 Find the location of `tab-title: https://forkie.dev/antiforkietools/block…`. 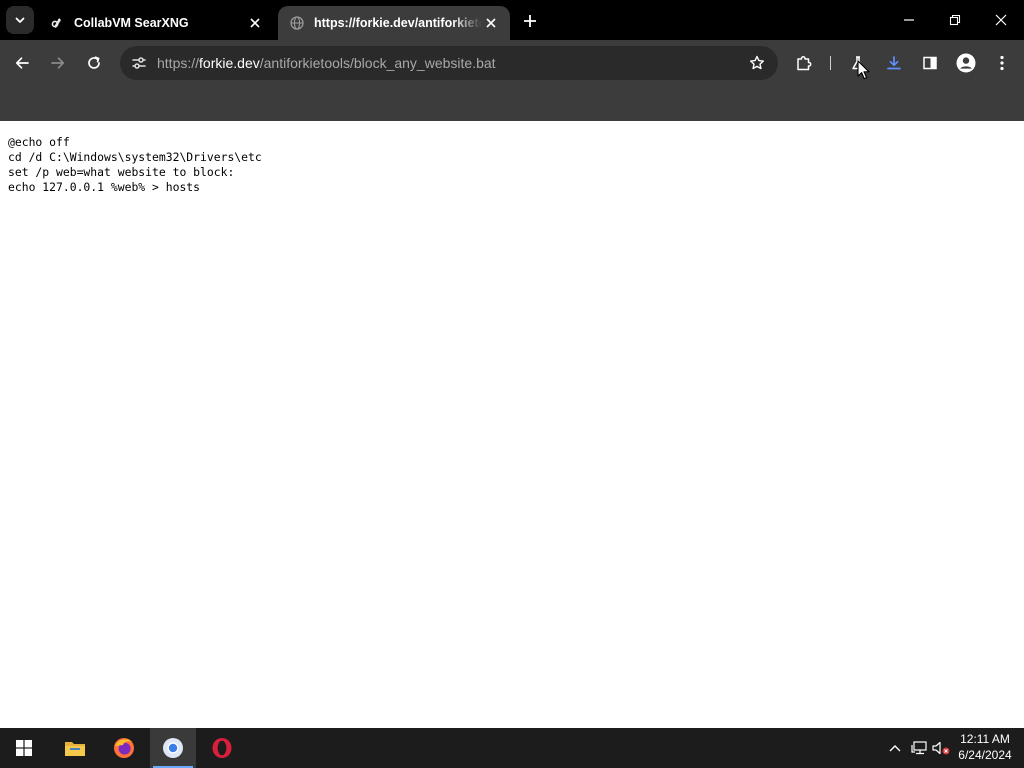

tab-title: https://forkie.dev/antiforkietools/block… is located at coordinates (398, 23).